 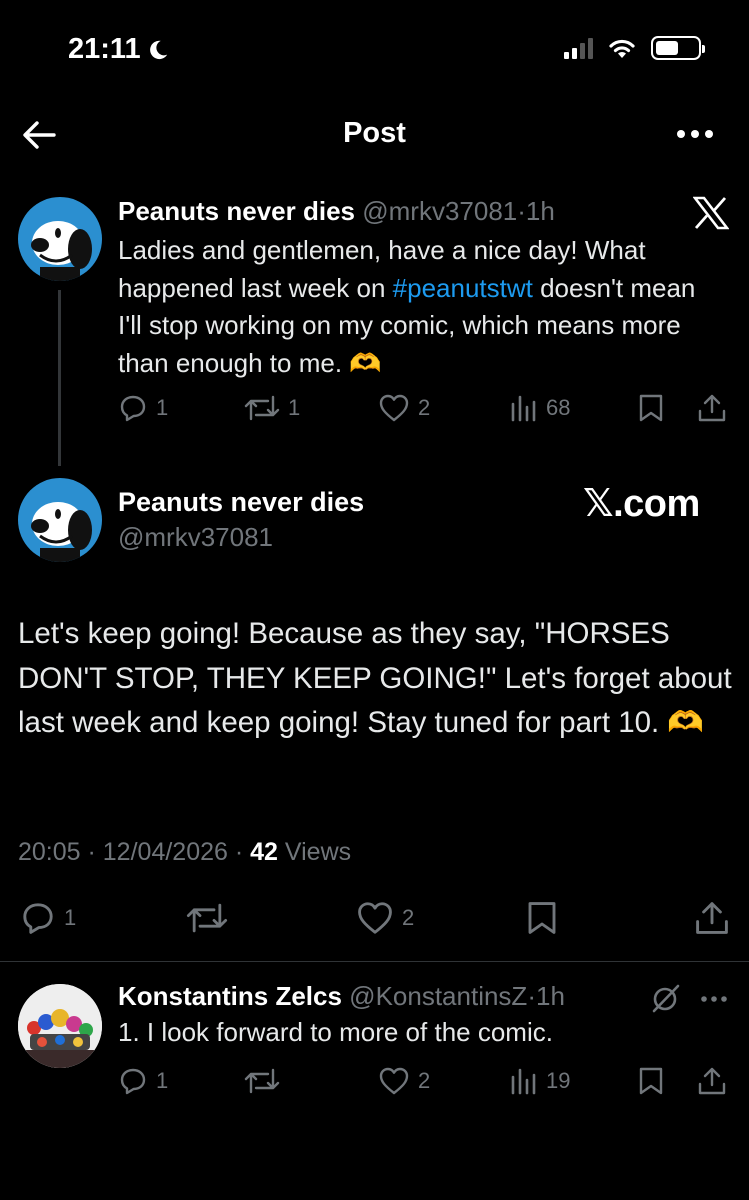 I want to click on status-clock: 21:11, so click(x=118, y=49).